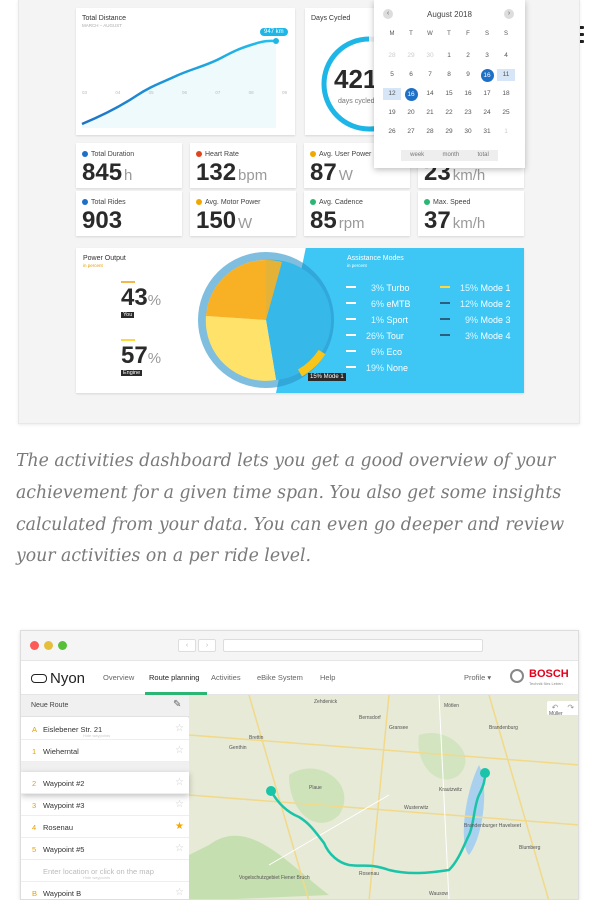  Describe the element at coordinates (243, 165) in the screenshot. I see `stat-card: Heart Rate 132 bpm` at that location.